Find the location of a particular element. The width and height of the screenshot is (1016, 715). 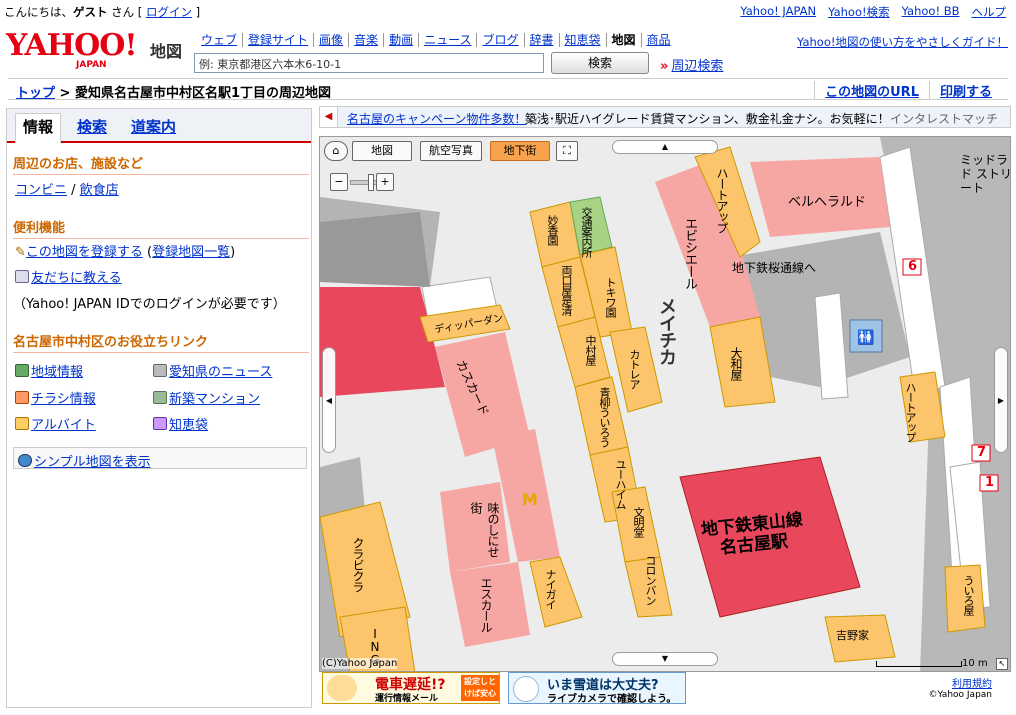

map-mode-map-button: 地図 is located at coordinates (382, 151).